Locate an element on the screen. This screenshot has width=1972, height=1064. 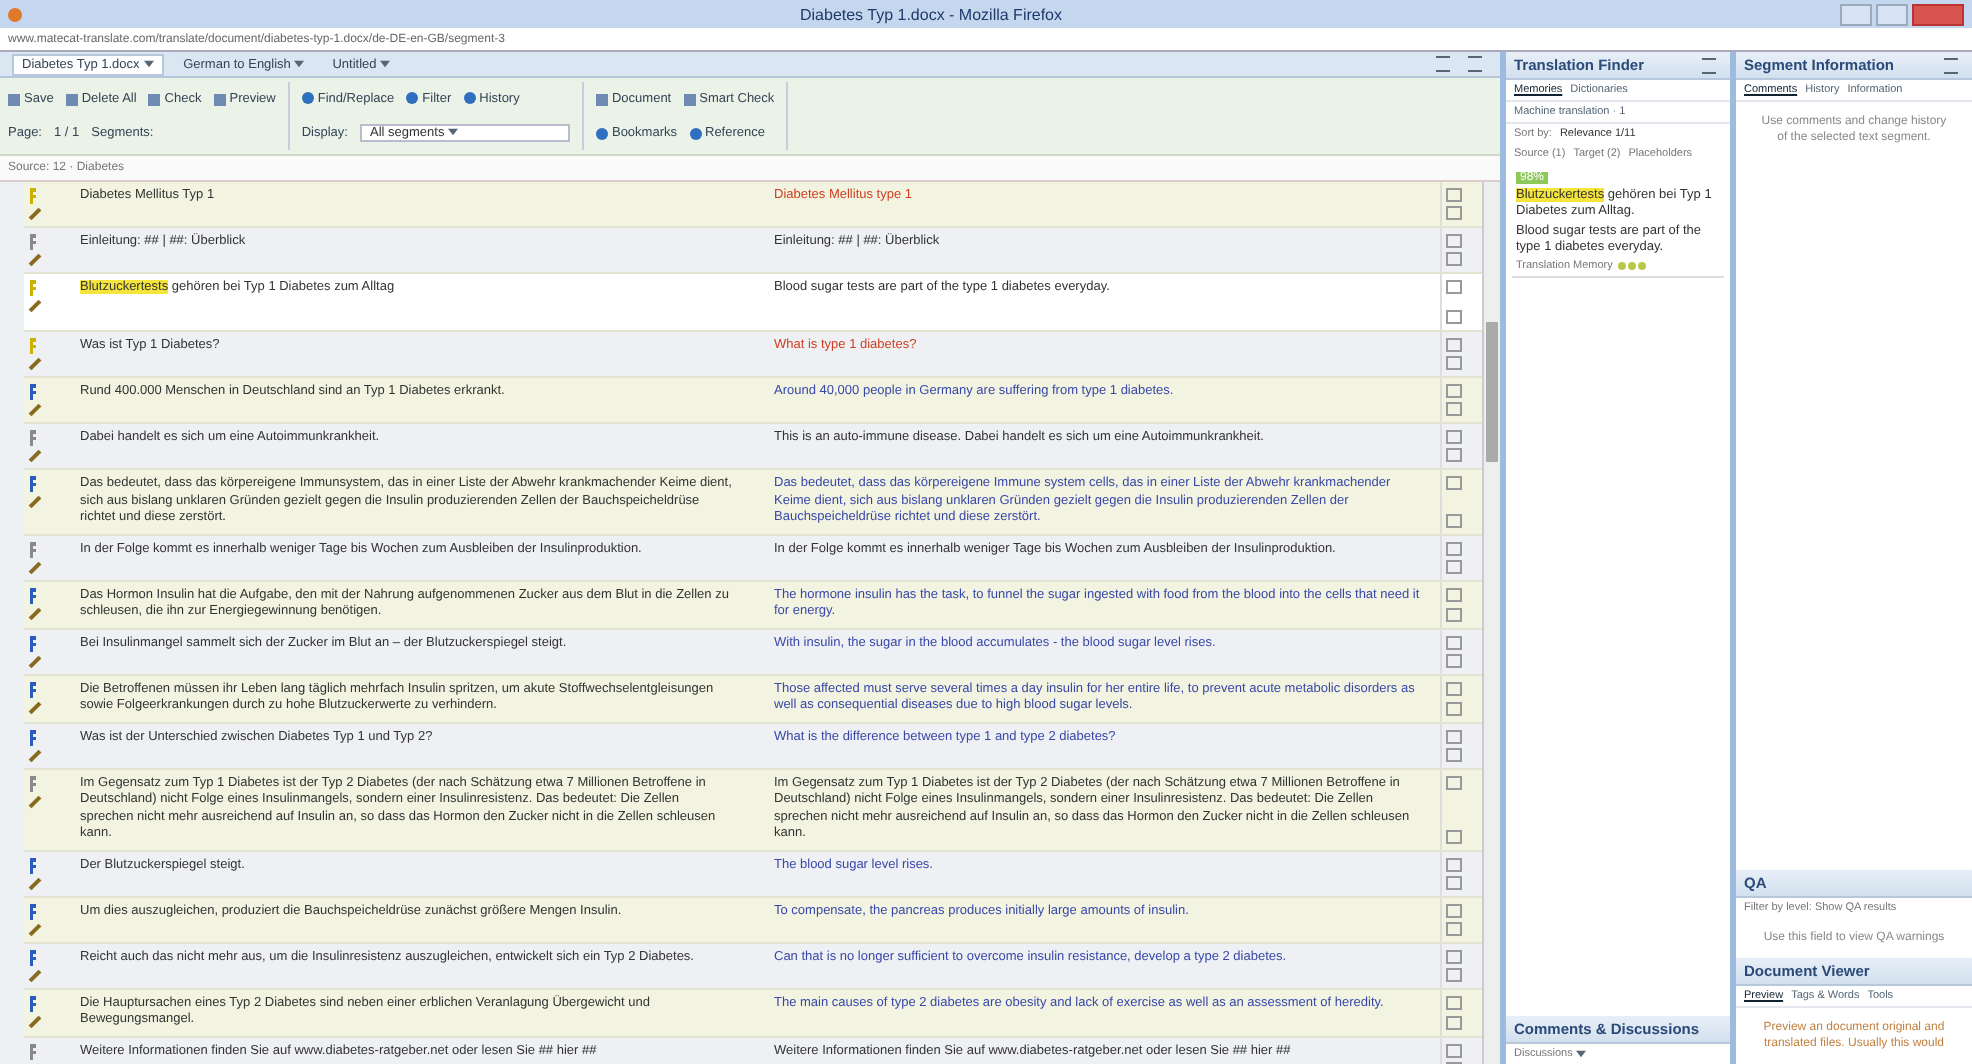
window-title: Diabetes Typ 1.docx - Mozilla Firefox is located at coordinates (930, 14).